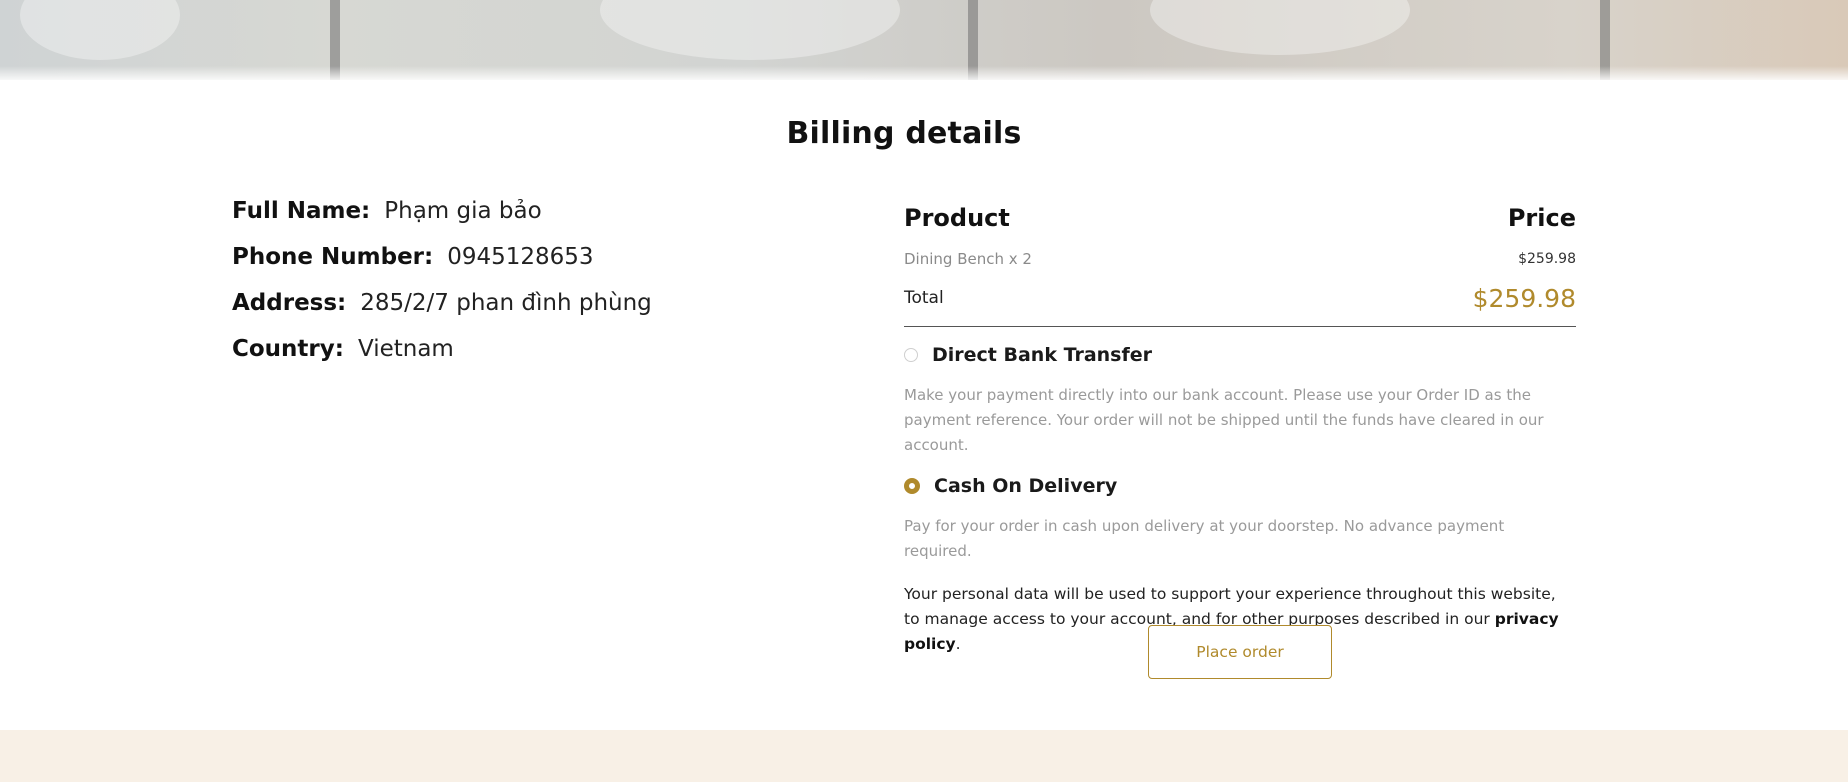 This screenshot has width=1848, height=782. Describe the element at coordinates (1541, 218) in the screenshot. I see `price-column-header: Price` at that location.